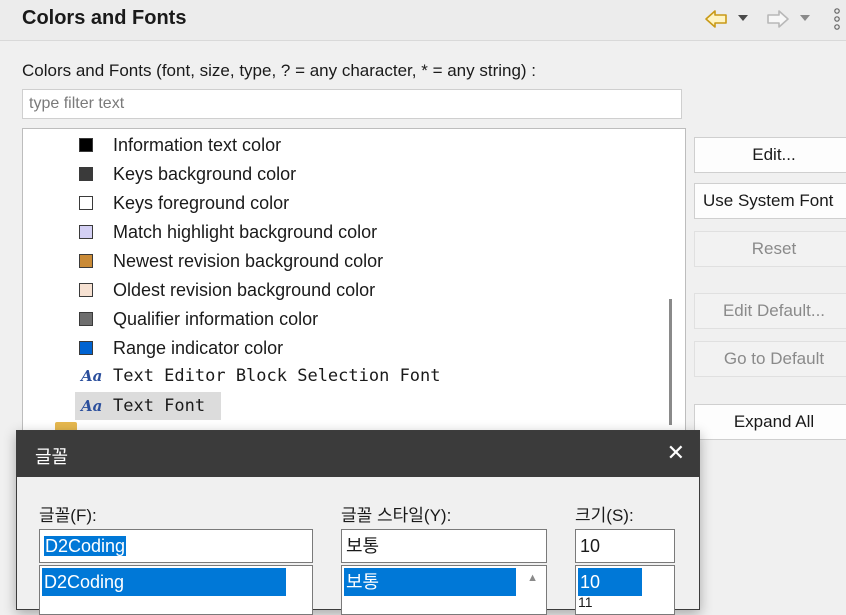 This screenshot has height=615, width=846. I want to click on font-name-list: D2Coding, so click(176, 590).